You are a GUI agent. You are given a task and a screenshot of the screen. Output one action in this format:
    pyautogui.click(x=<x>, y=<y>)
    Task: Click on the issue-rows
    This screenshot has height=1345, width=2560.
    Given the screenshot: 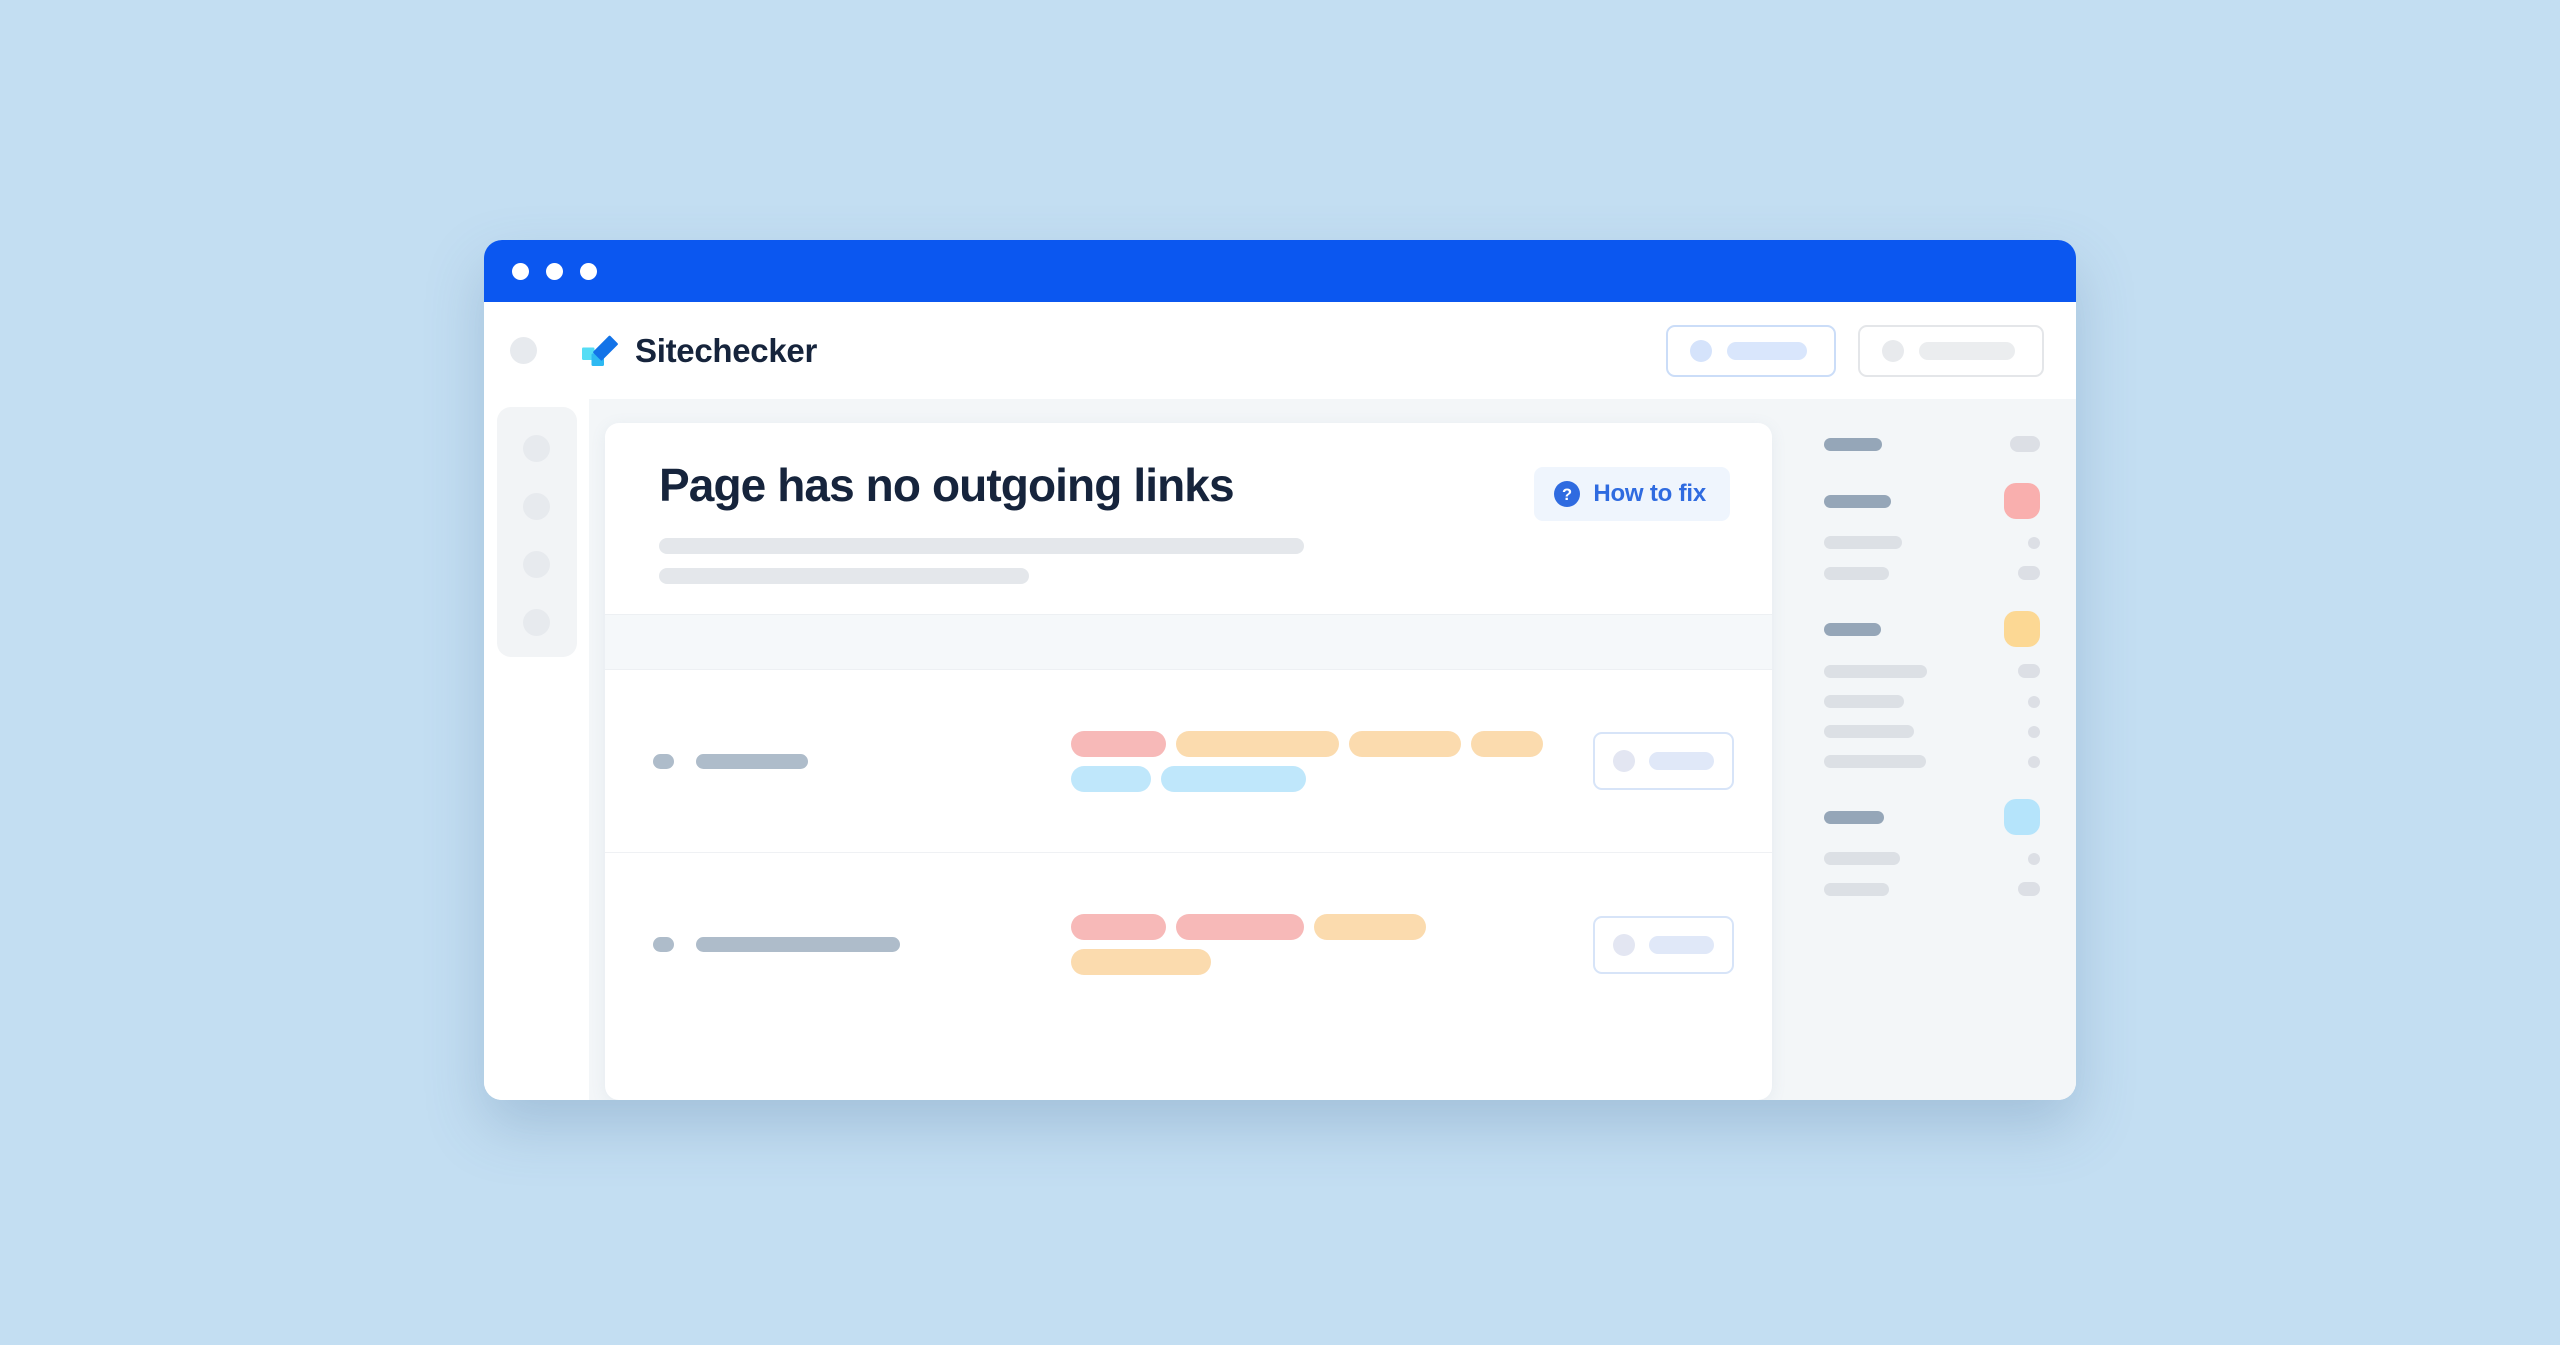 What is the action you would take?
    pyautogui.click(x=1188, y=853)
    